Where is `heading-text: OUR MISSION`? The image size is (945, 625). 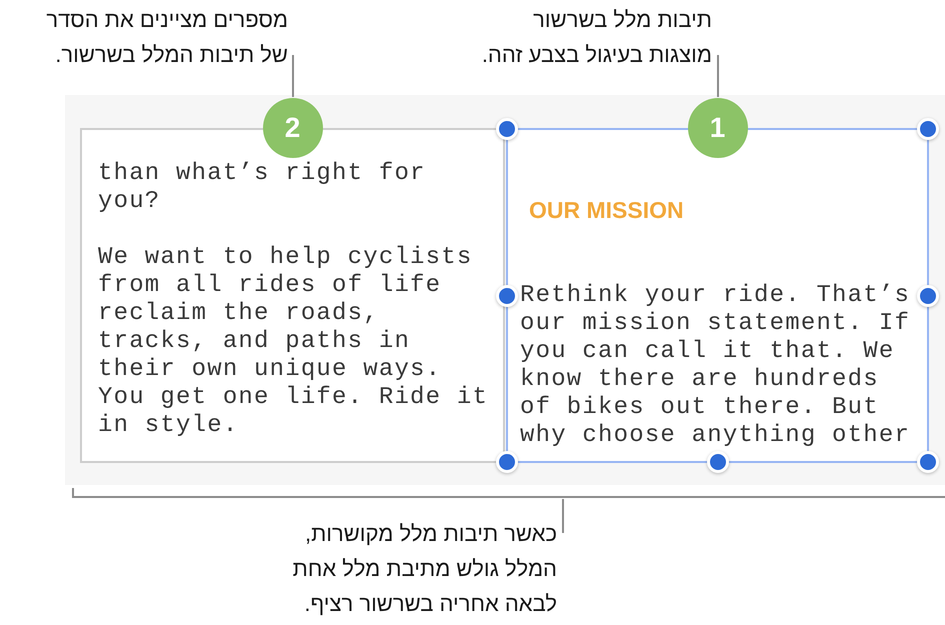 heading-text: OUR MISSION is located at coordinates (607, 210).